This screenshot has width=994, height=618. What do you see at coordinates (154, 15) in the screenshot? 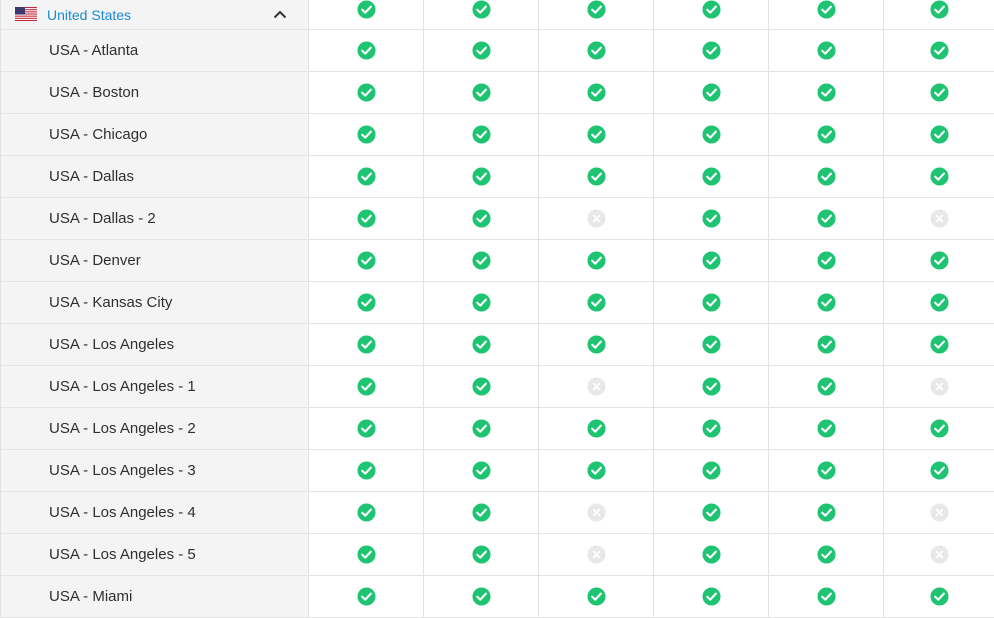
I see `country-cell: United States` at bounding box center [154, 15].